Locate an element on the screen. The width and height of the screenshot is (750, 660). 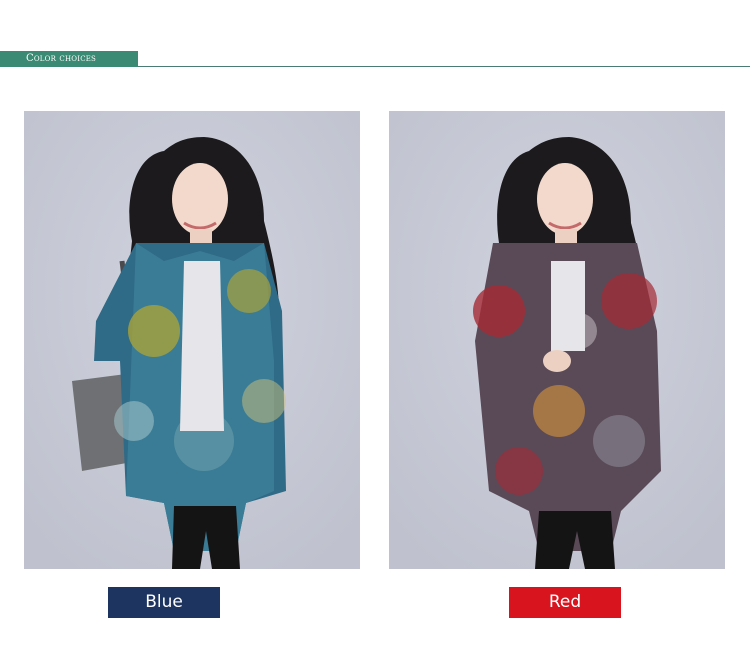
section-divider is located at coordinates (444, 66).